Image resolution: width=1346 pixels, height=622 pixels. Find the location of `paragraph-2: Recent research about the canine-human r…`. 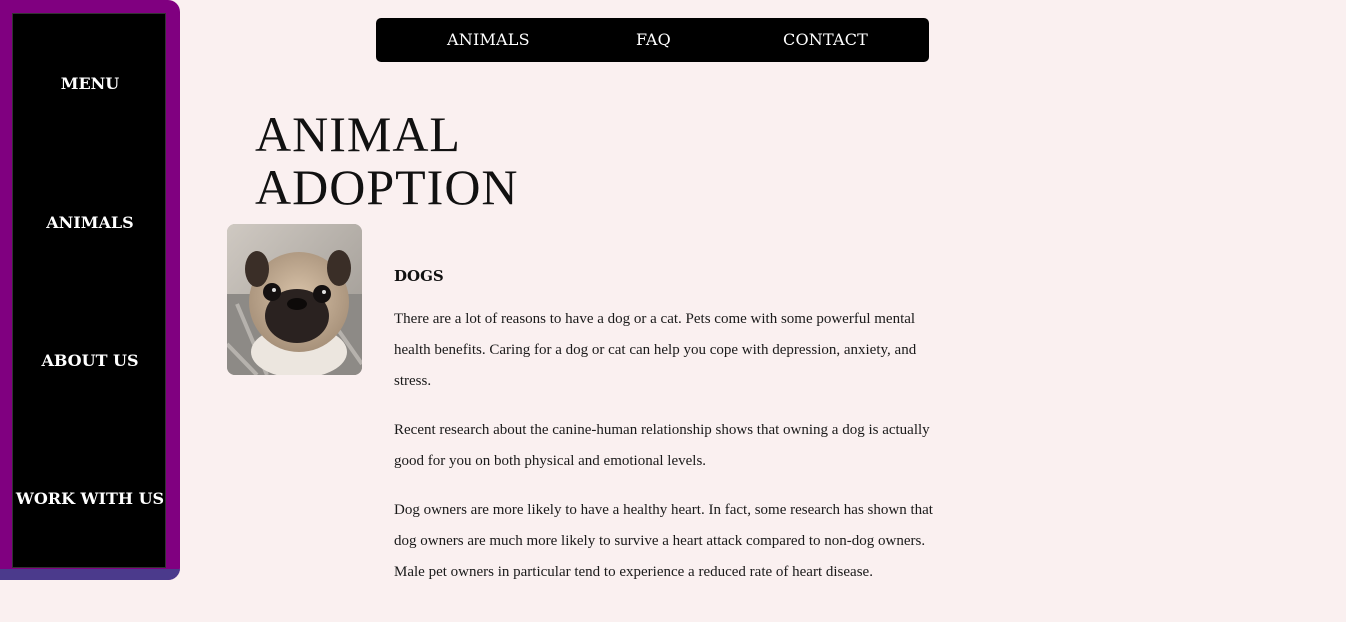

paragraph-2: Recent research about the canine-human r… is located at coordinates (662, 445).